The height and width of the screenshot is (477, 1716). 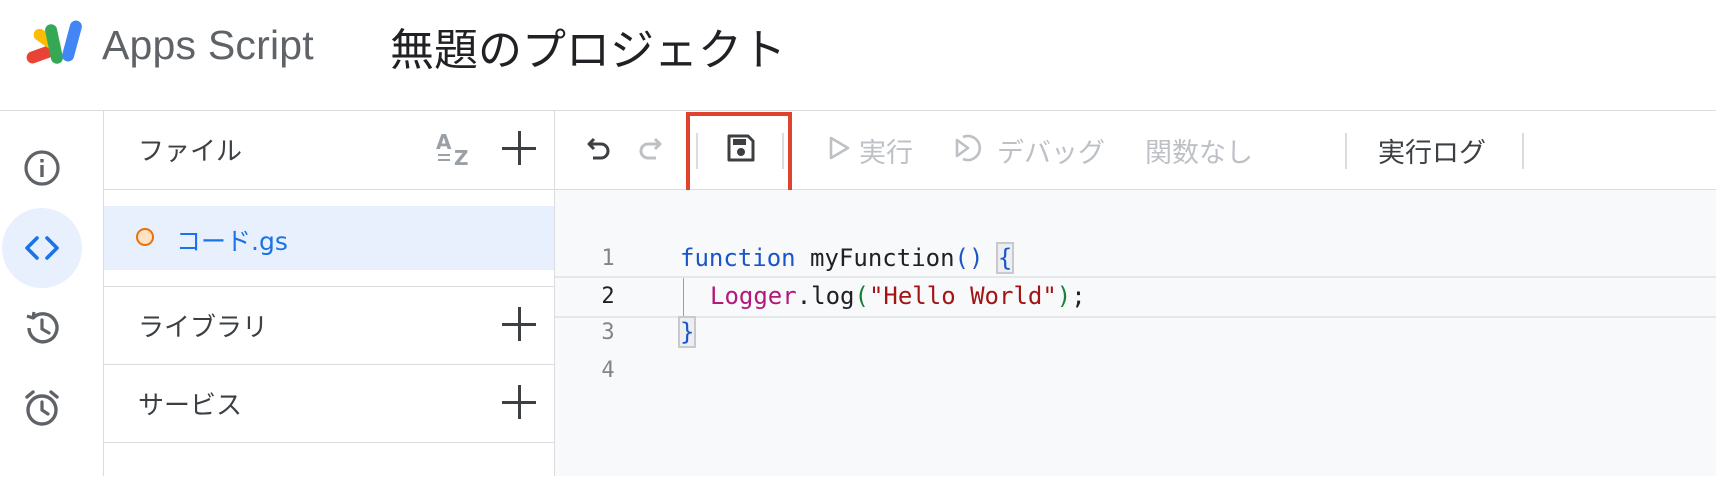 I want to click on info-icon, so click(x=42, y=168).